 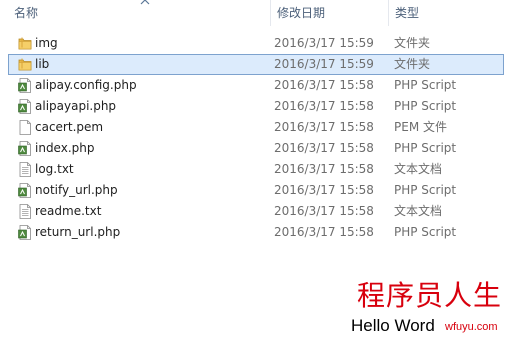 I want to click on sort-ascending-icon, so click(x=145, y=2).